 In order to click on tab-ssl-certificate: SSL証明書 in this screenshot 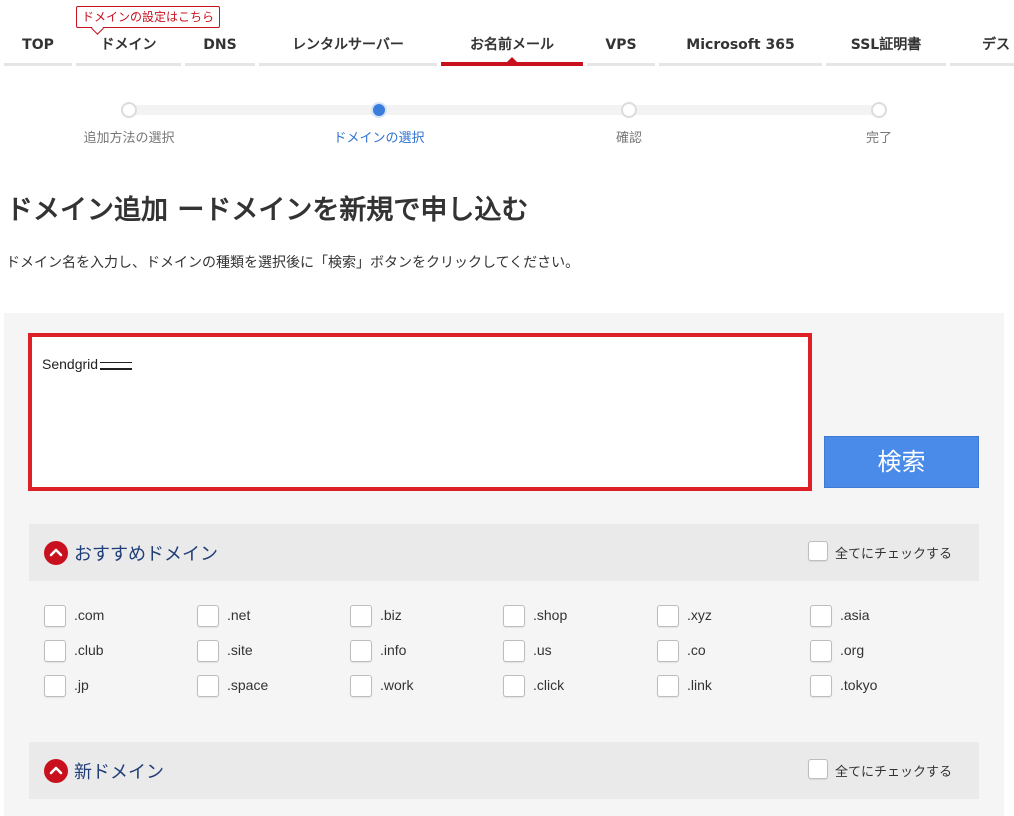, I will do `click(886, 48)`.